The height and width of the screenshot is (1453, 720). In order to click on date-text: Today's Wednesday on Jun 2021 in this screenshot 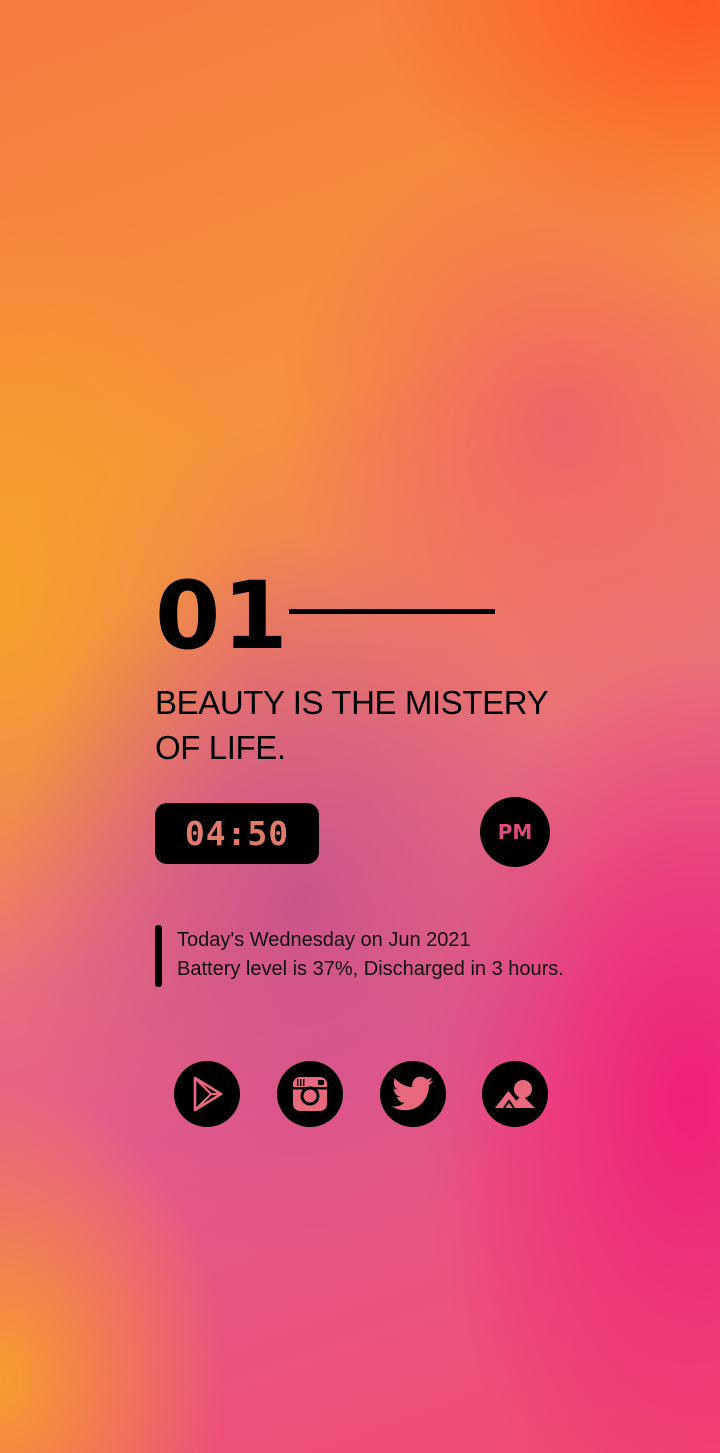, I will do `click(324, 940)`.